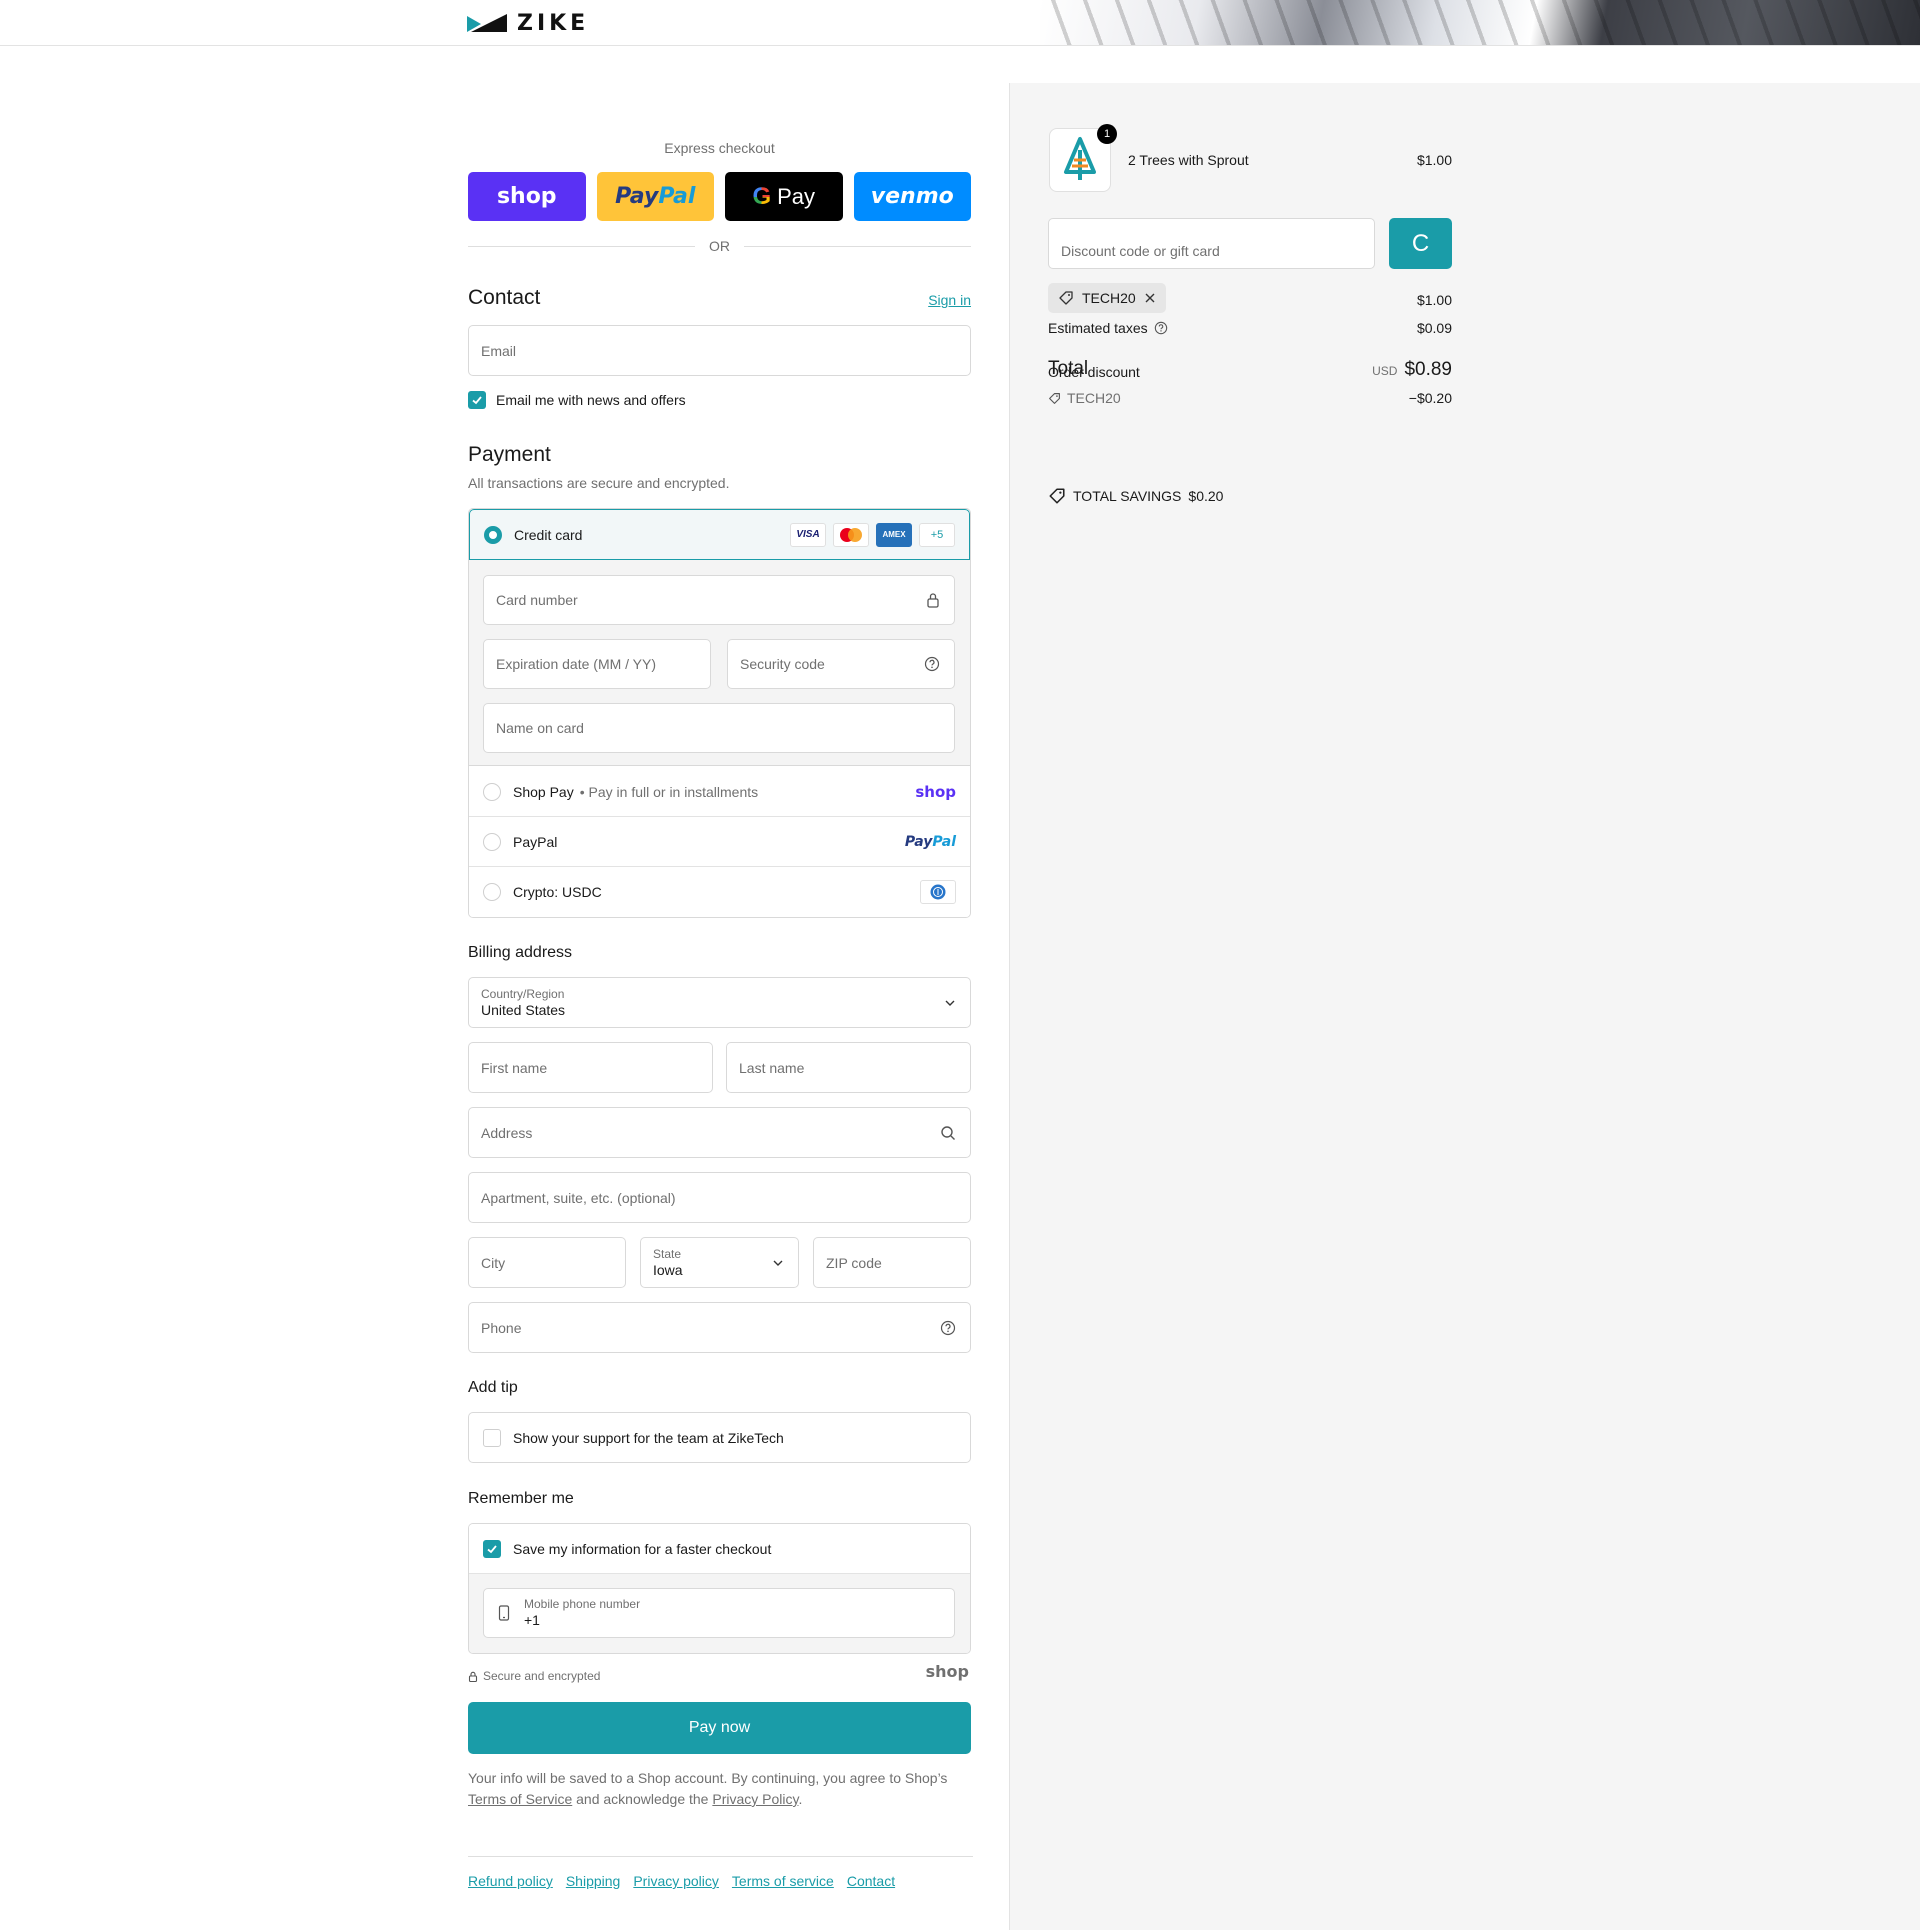 The height and width of the screenshot is (1930, 1920). I want to click on apartment-field: Apartment, suite, etc. (optional), so click(719, 1197).